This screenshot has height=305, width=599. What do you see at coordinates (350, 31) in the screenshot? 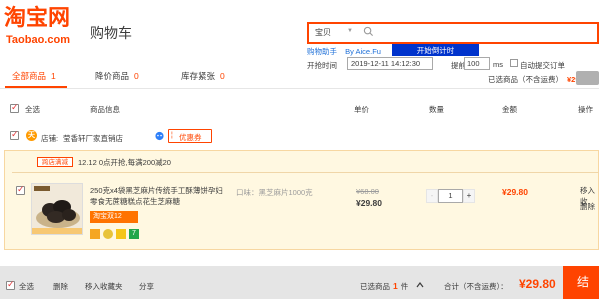
I see `chevron-down-icon: ▼` at bounding box center [350, 31].